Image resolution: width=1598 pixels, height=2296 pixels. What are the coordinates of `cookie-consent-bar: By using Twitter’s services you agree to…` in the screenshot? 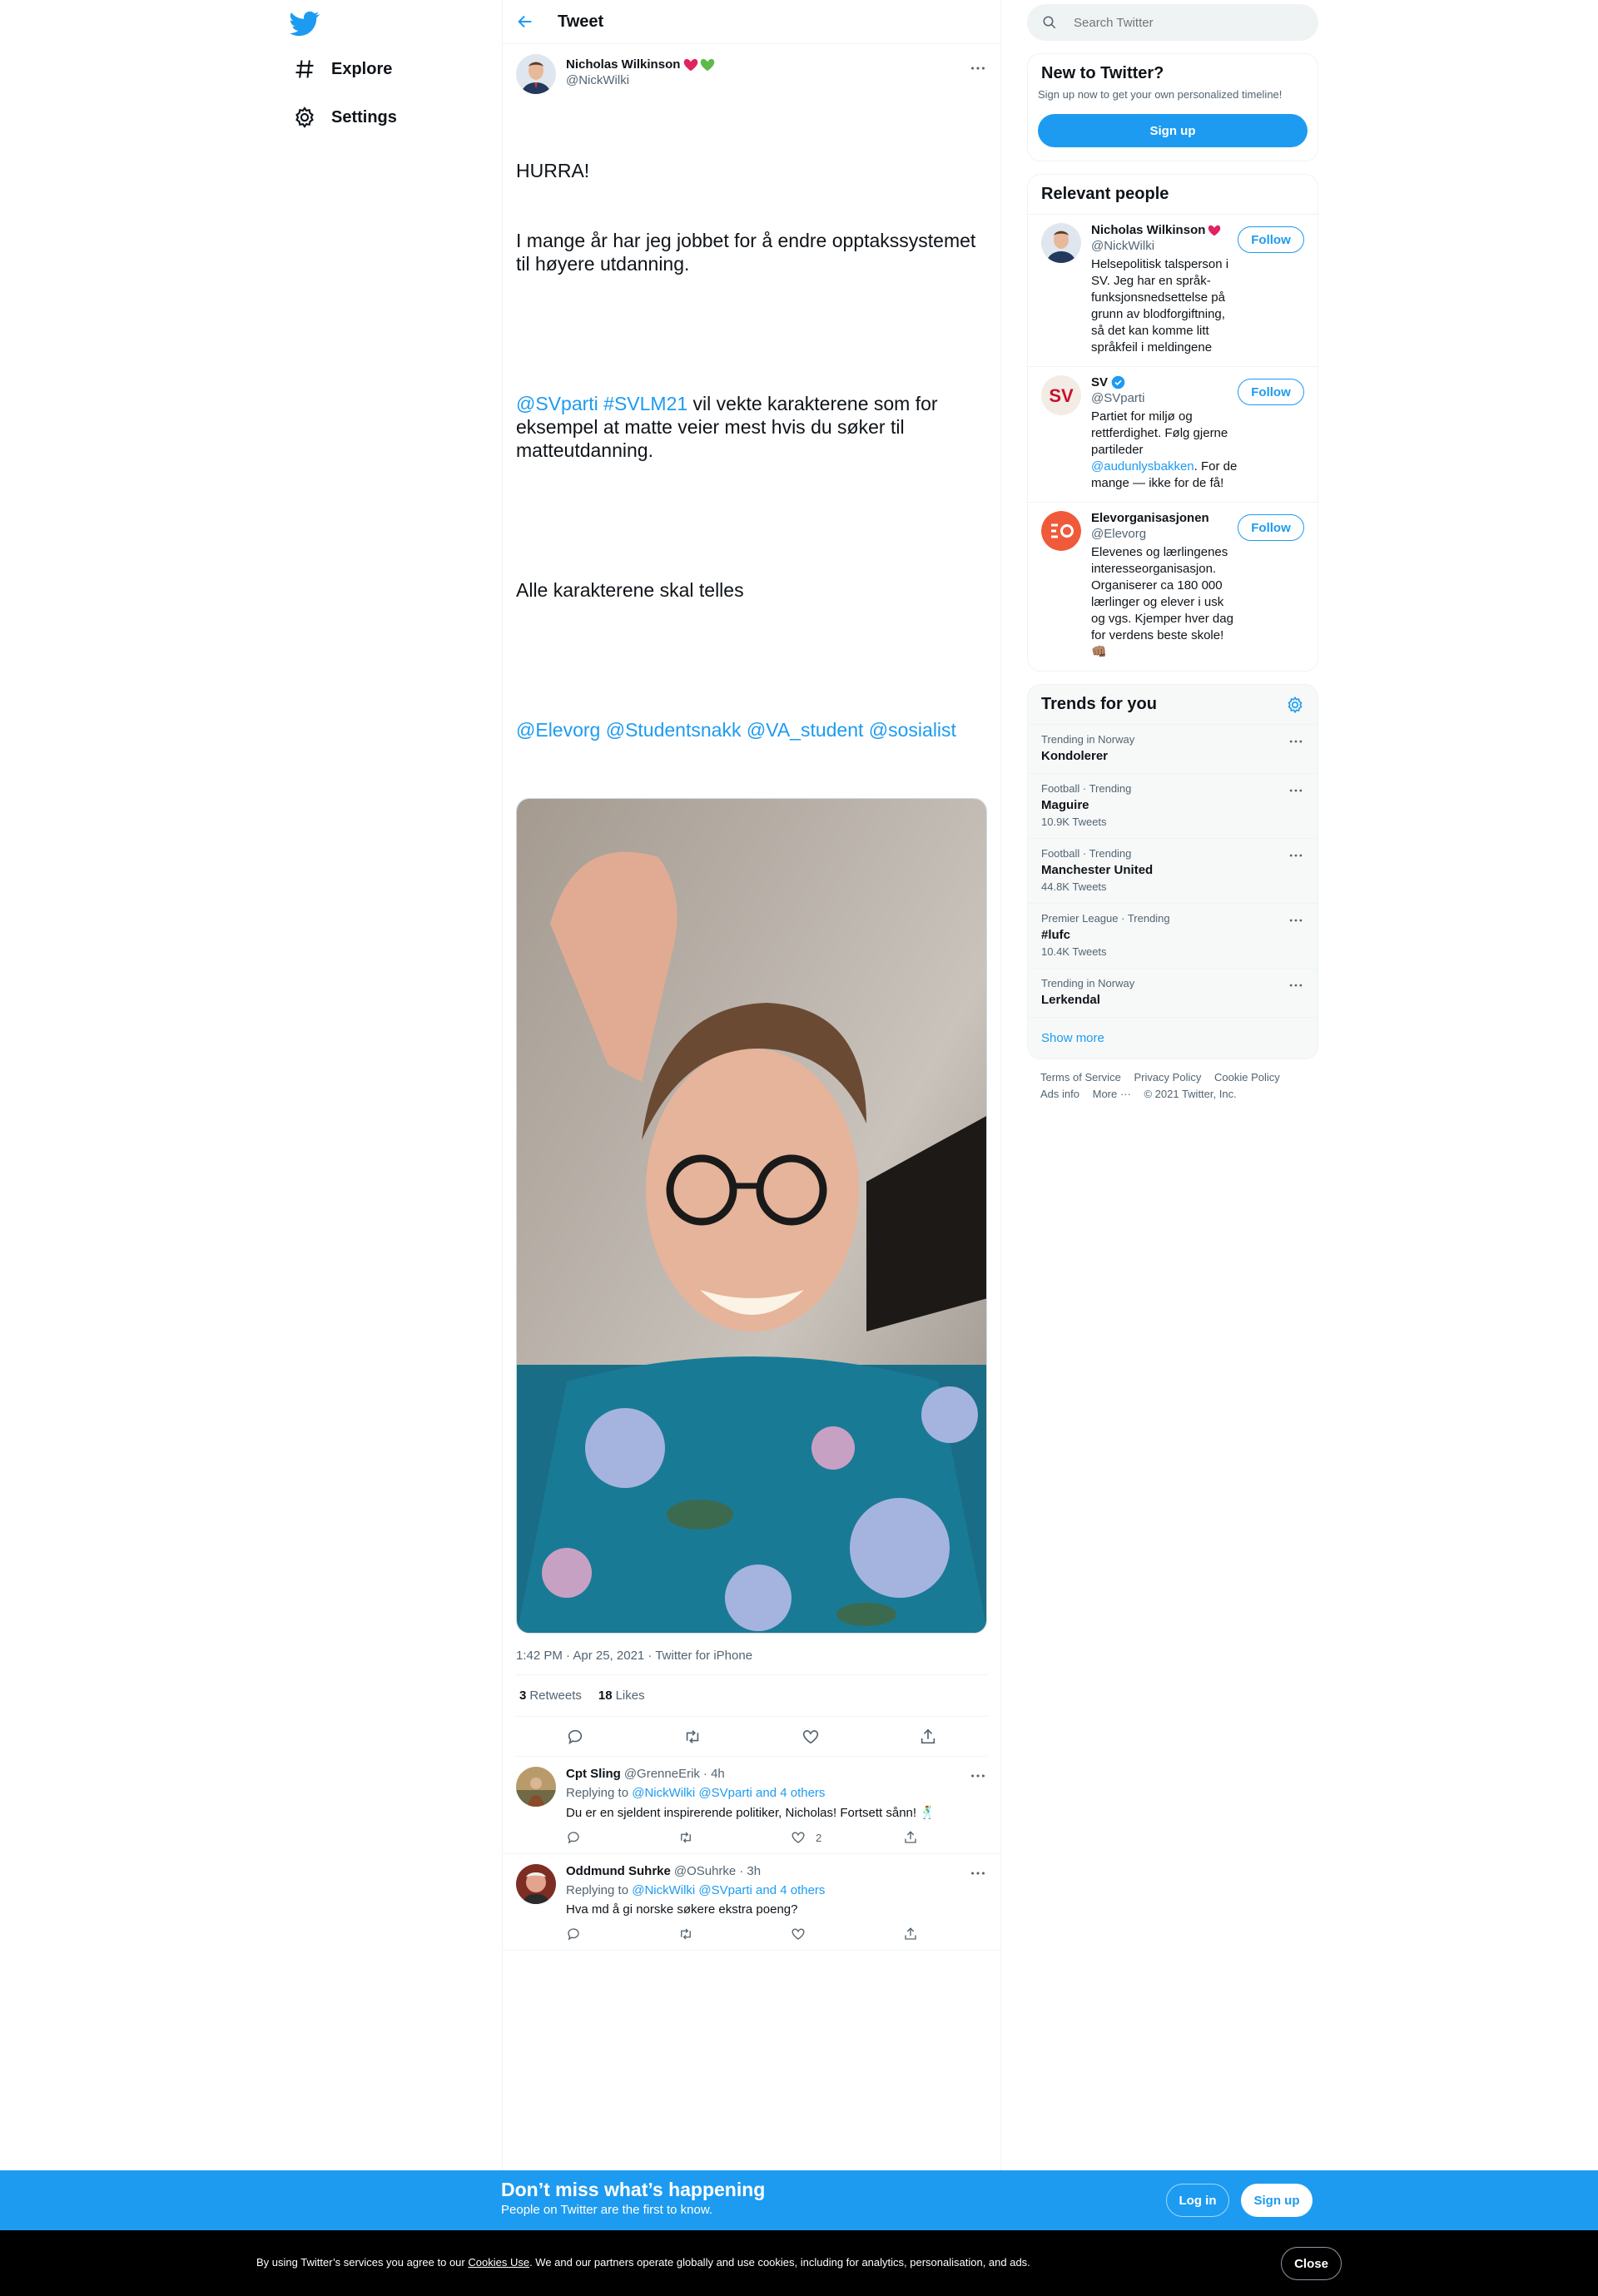 It's located at (799, 2263).